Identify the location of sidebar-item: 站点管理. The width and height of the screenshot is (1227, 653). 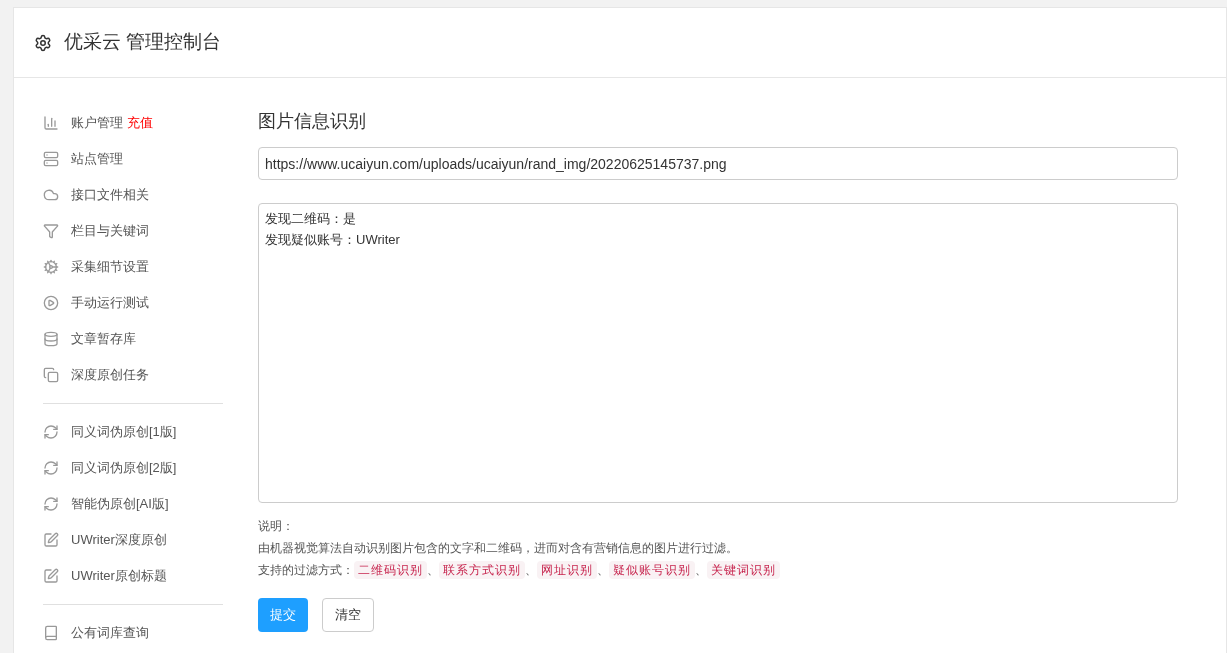
(133, 159).